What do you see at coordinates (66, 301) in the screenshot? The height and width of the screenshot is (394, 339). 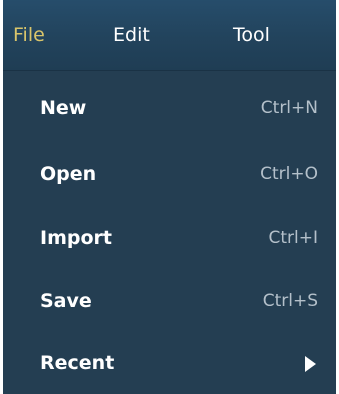 I see `menu-item-label: Save` at bounding box center [66, 301].